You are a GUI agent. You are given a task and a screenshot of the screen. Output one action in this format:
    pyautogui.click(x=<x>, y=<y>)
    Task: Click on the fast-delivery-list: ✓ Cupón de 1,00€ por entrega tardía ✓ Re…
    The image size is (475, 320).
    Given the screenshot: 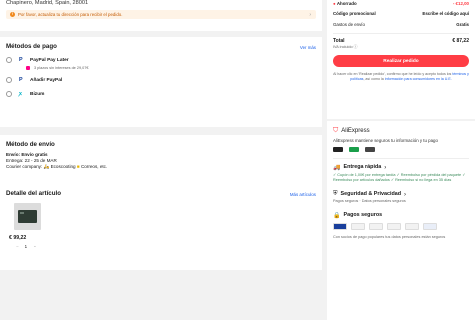 What is the action you would take?
    pyautogui.click(x=399, y=177)
    